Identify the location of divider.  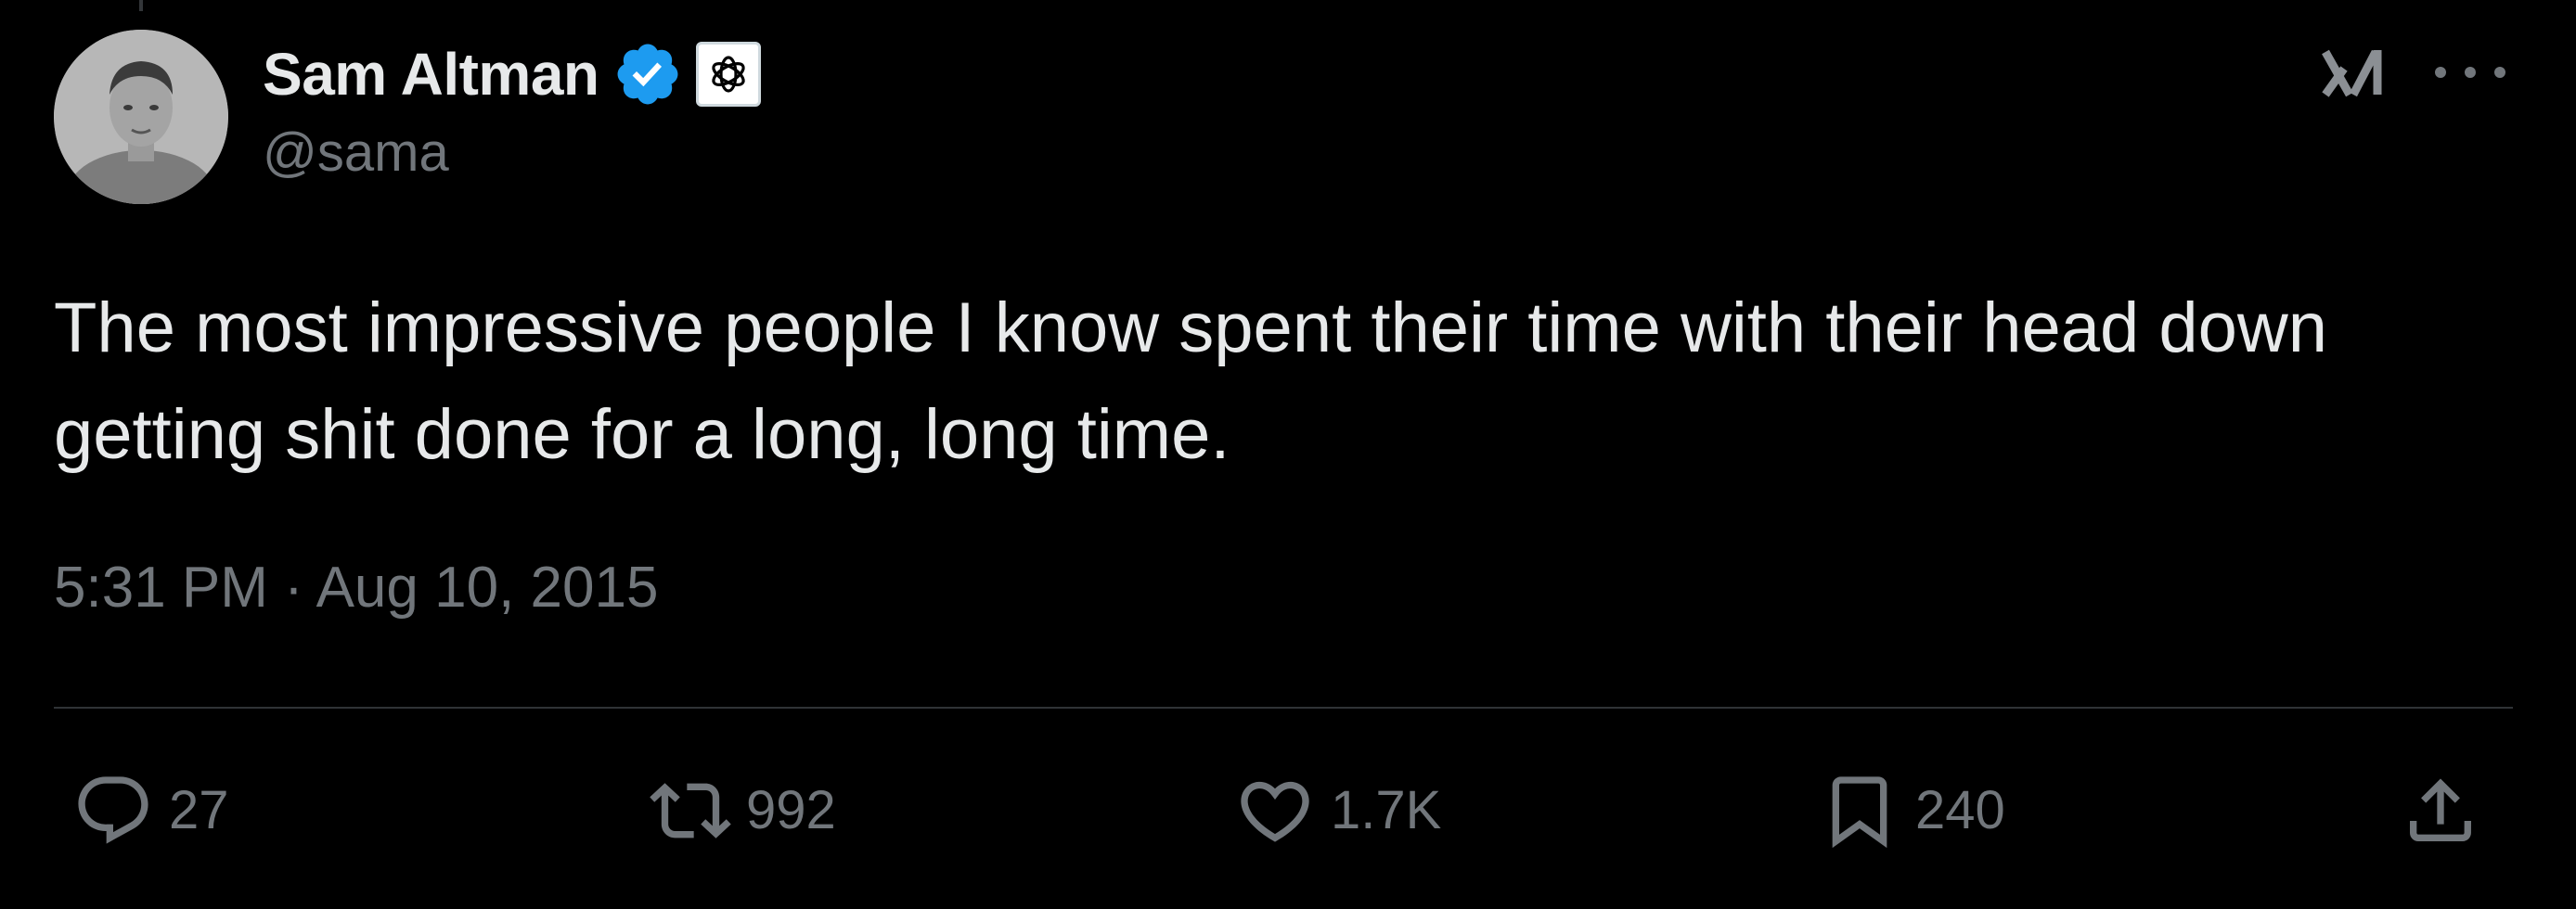
(1284, 708).